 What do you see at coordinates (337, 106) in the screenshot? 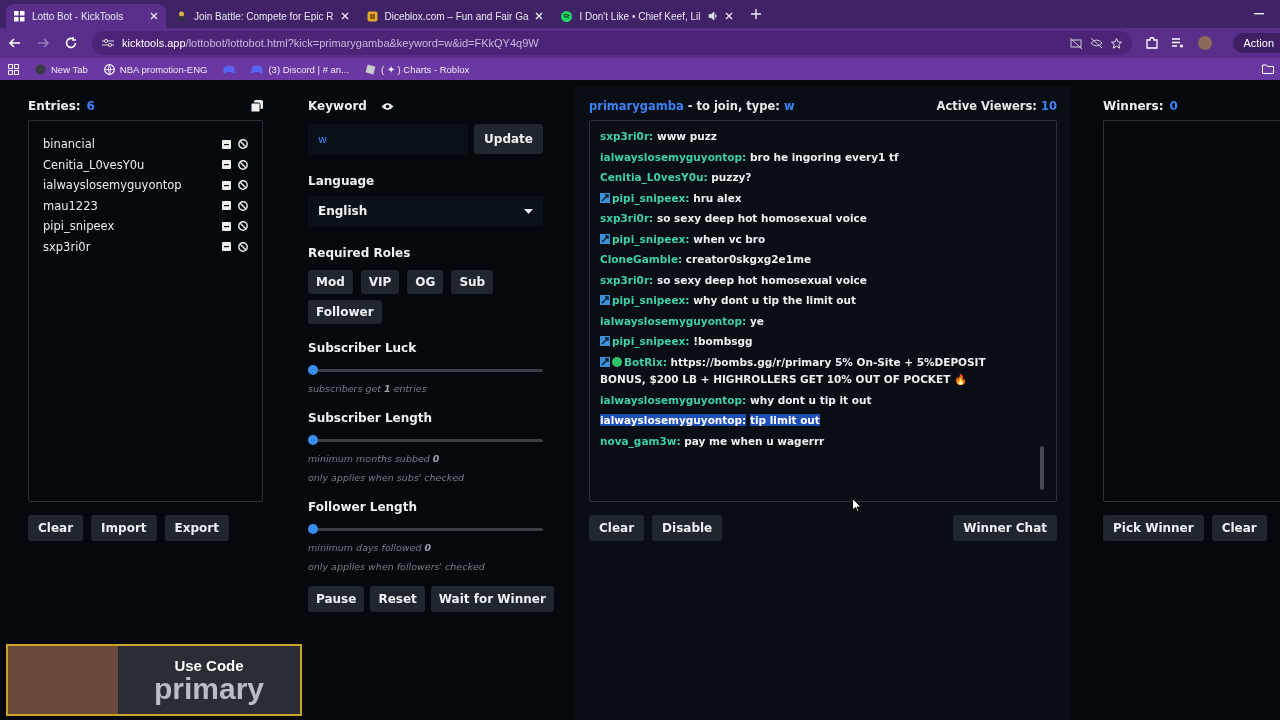
I see `keyword-label: Keyword` at bounding box center [337, 106].